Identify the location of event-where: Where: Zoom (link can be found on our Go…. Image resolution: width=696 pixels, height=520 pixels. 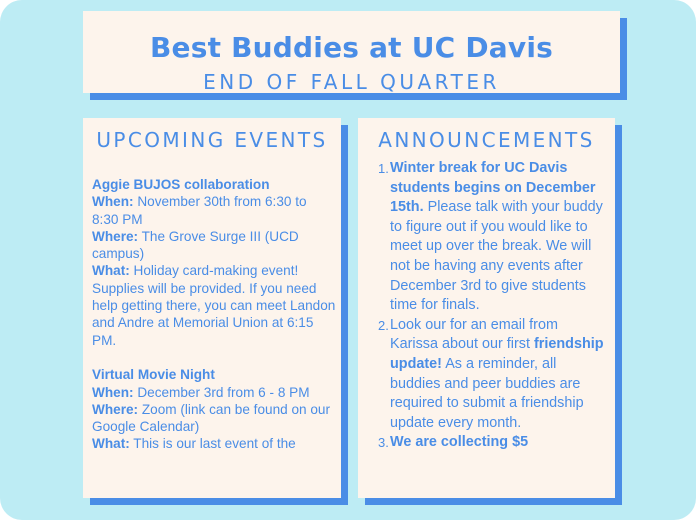
(214, 418).